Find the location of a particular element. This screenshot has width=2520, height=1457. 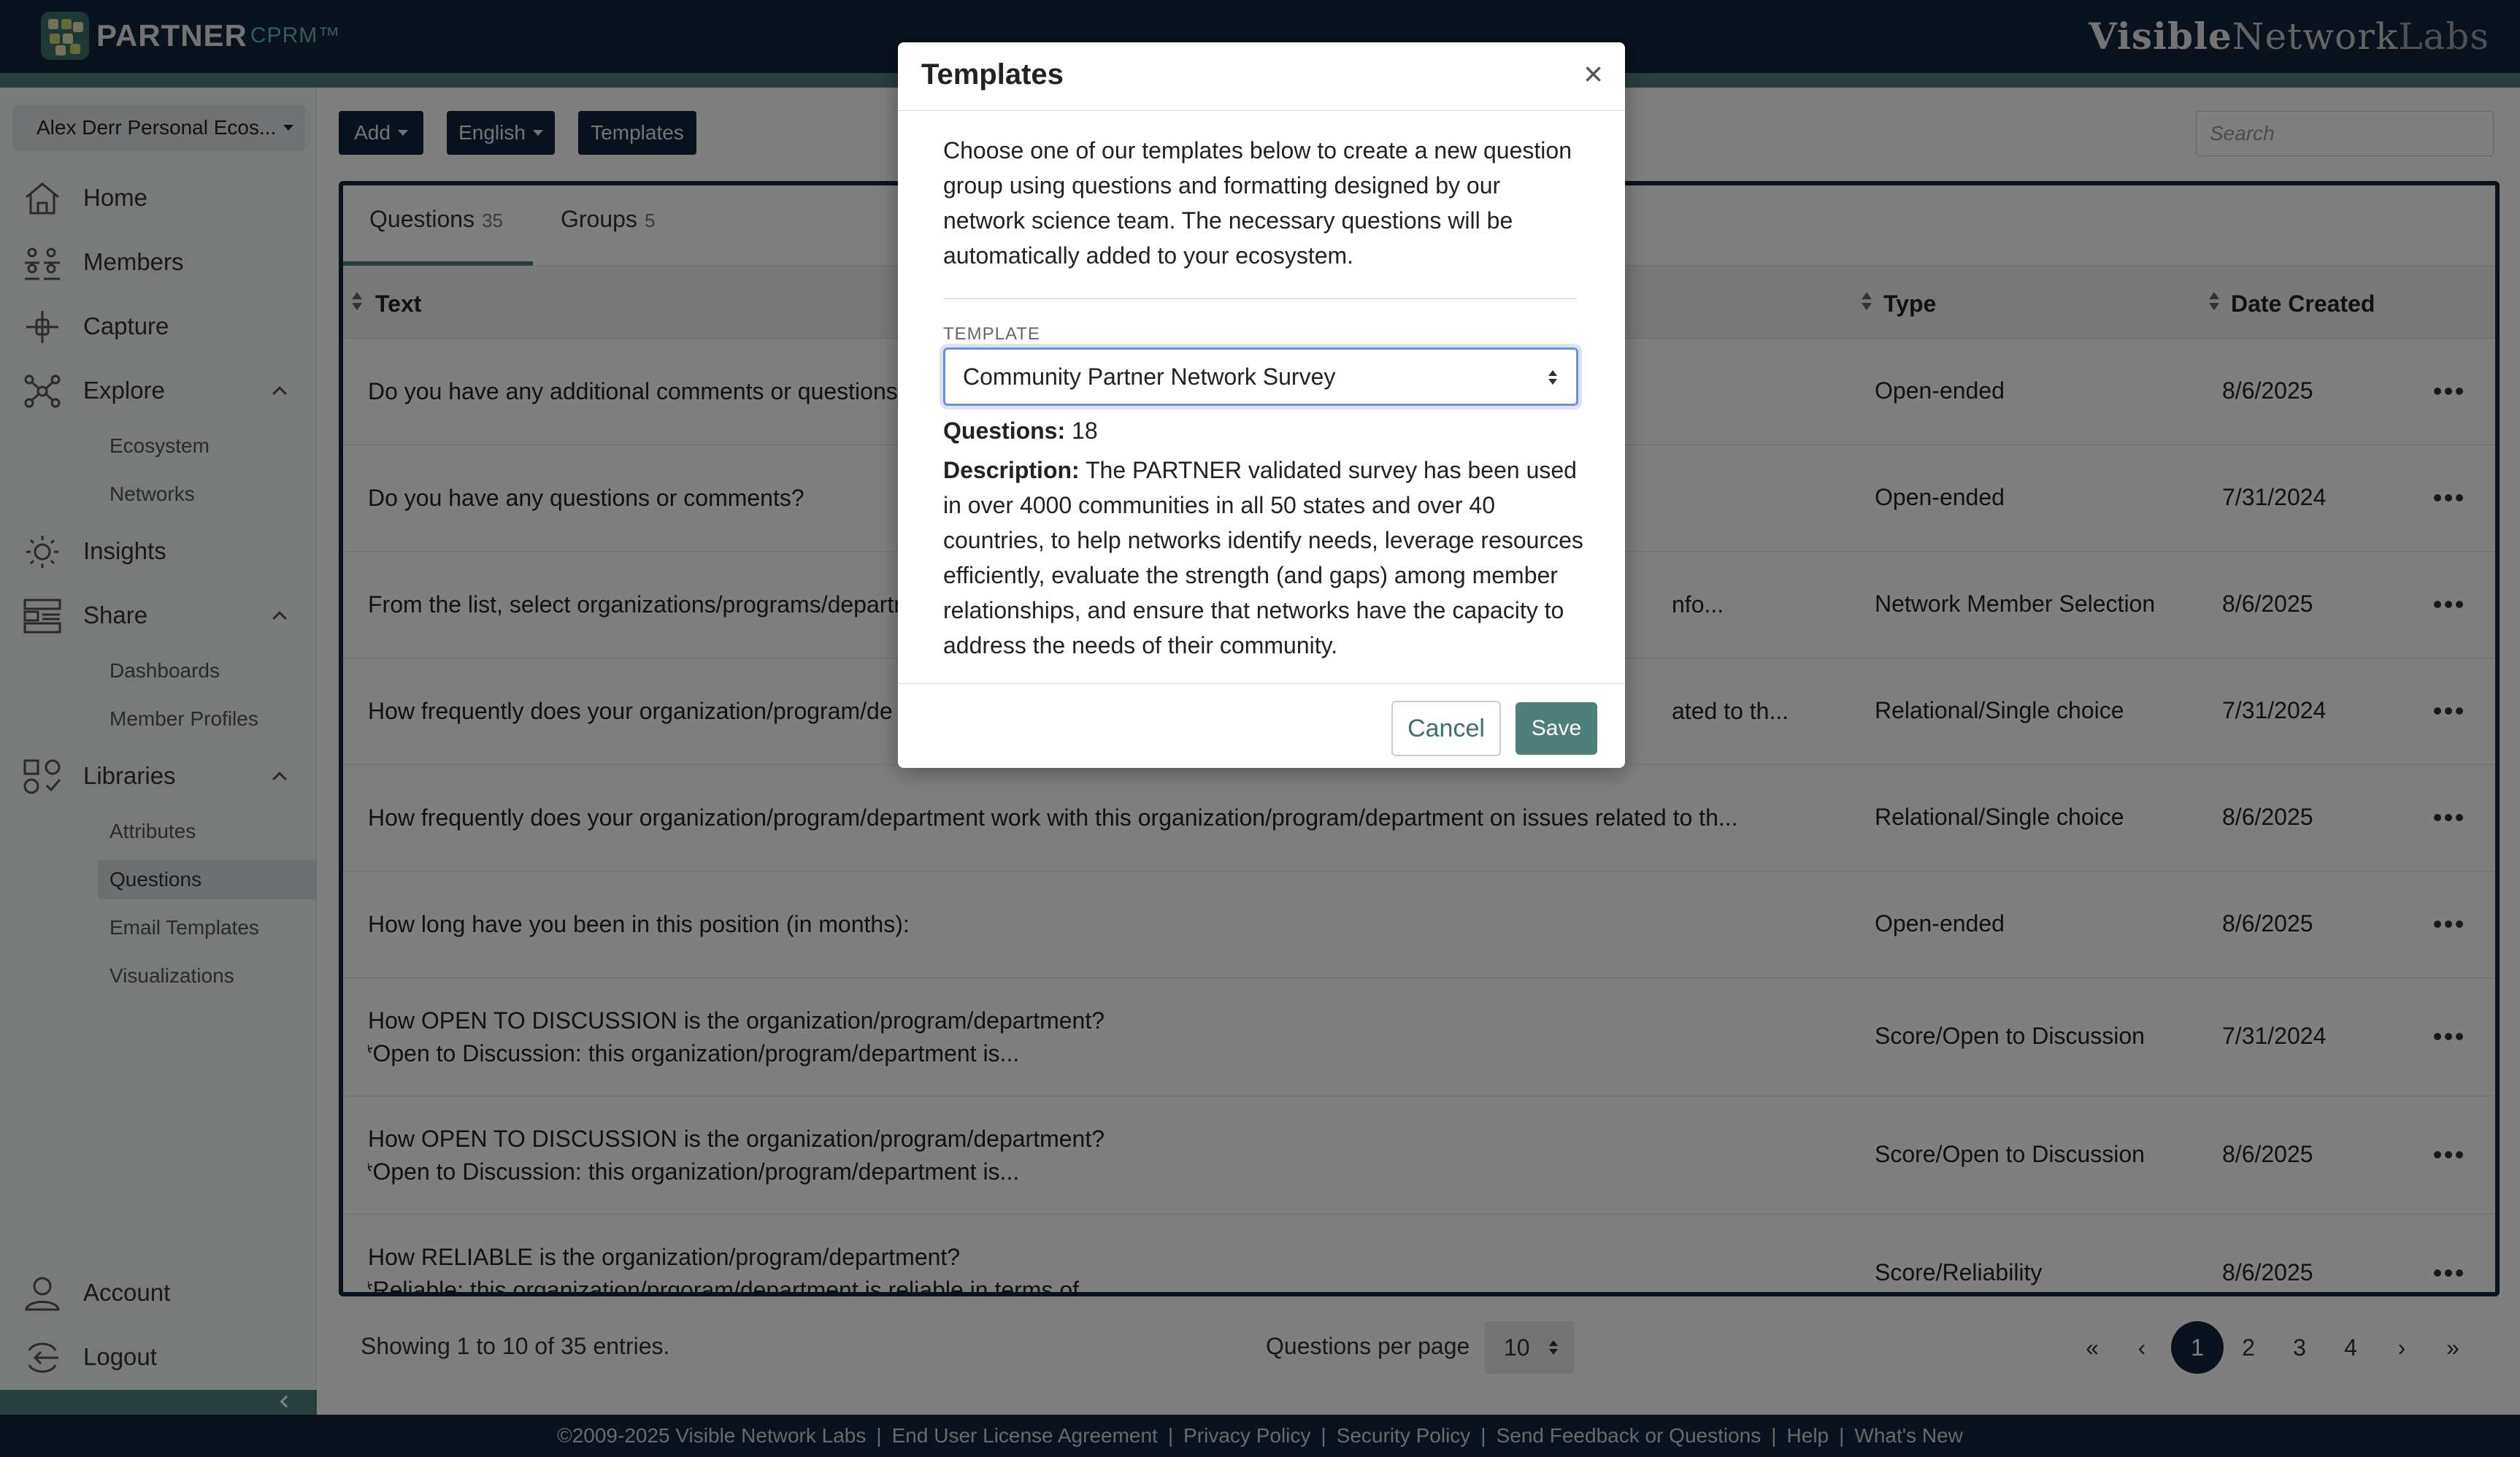

close-icon: × is located at coordinates (1593, 73).